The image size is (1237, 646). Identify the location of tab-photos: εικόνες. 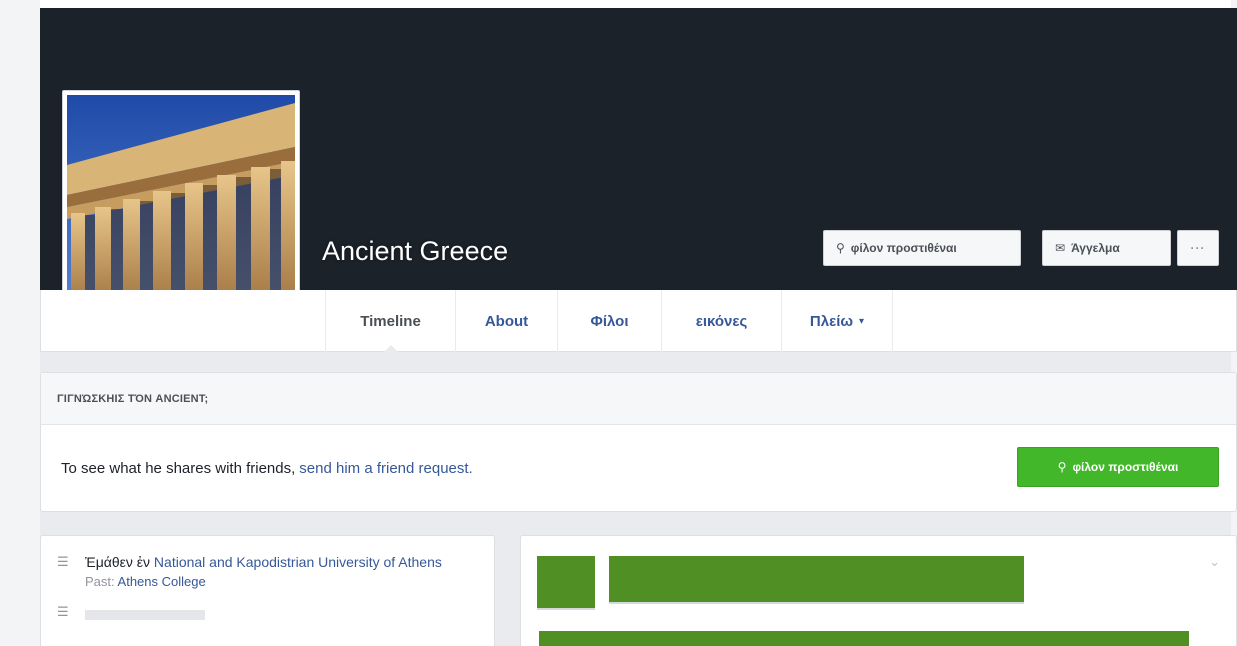
(721, 321).